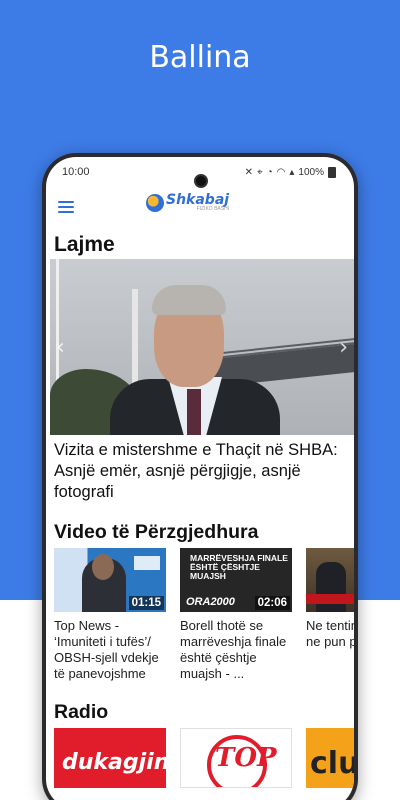  What do you see at coordinates (281, 172) in the screenshot?
I see `wifi-icon: ◠` at bounding box center [281, 172].